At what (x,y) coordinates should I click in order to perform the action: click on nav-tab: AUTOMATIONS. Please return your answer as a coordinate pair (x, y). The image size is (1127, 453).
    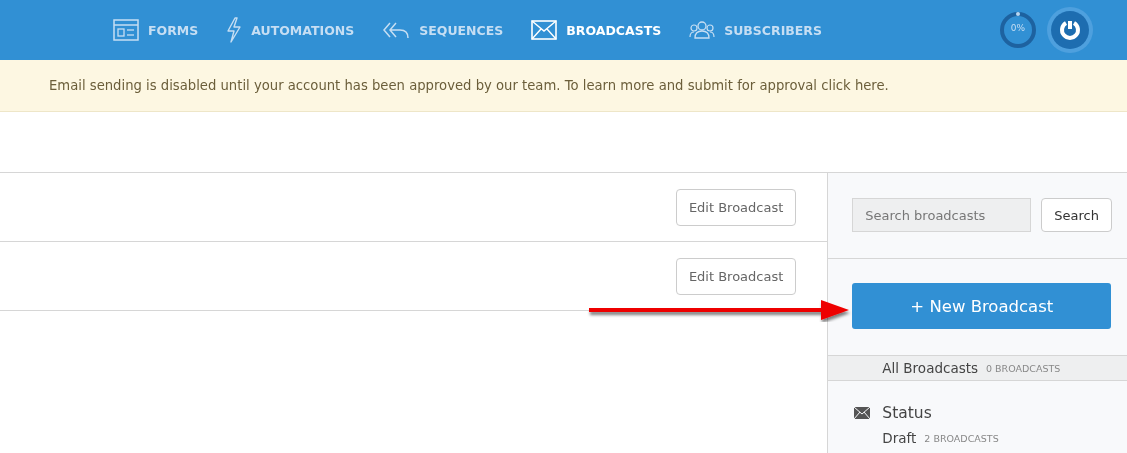
    Looking at the image, I should click on (290, 30).